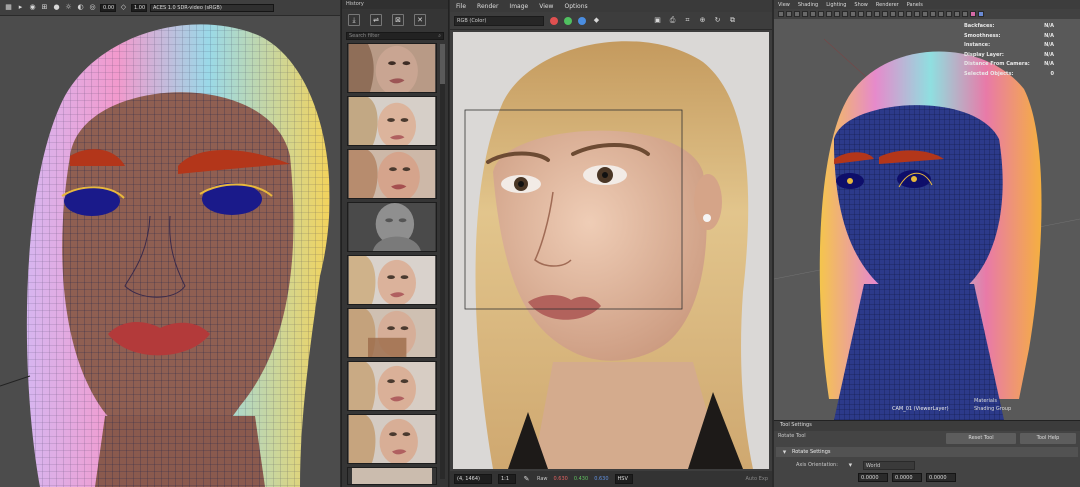  I want to click on color-mode-dropdown: HSV, so click(623, 479).